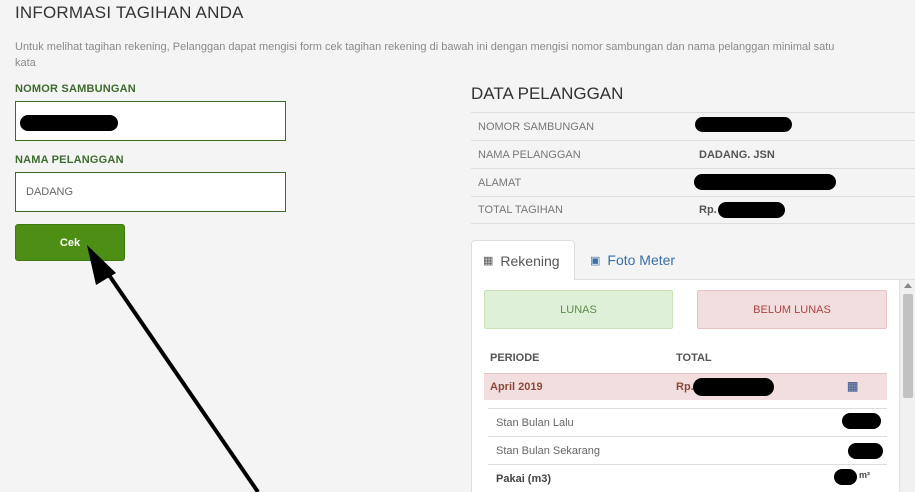 This screenshot has height=492, width=915. What do you see at coordinates (687, 478) in the screenshot?
I see `detail-row-pakai: Pakai (m3) m²` at bounding box center [687, 478].